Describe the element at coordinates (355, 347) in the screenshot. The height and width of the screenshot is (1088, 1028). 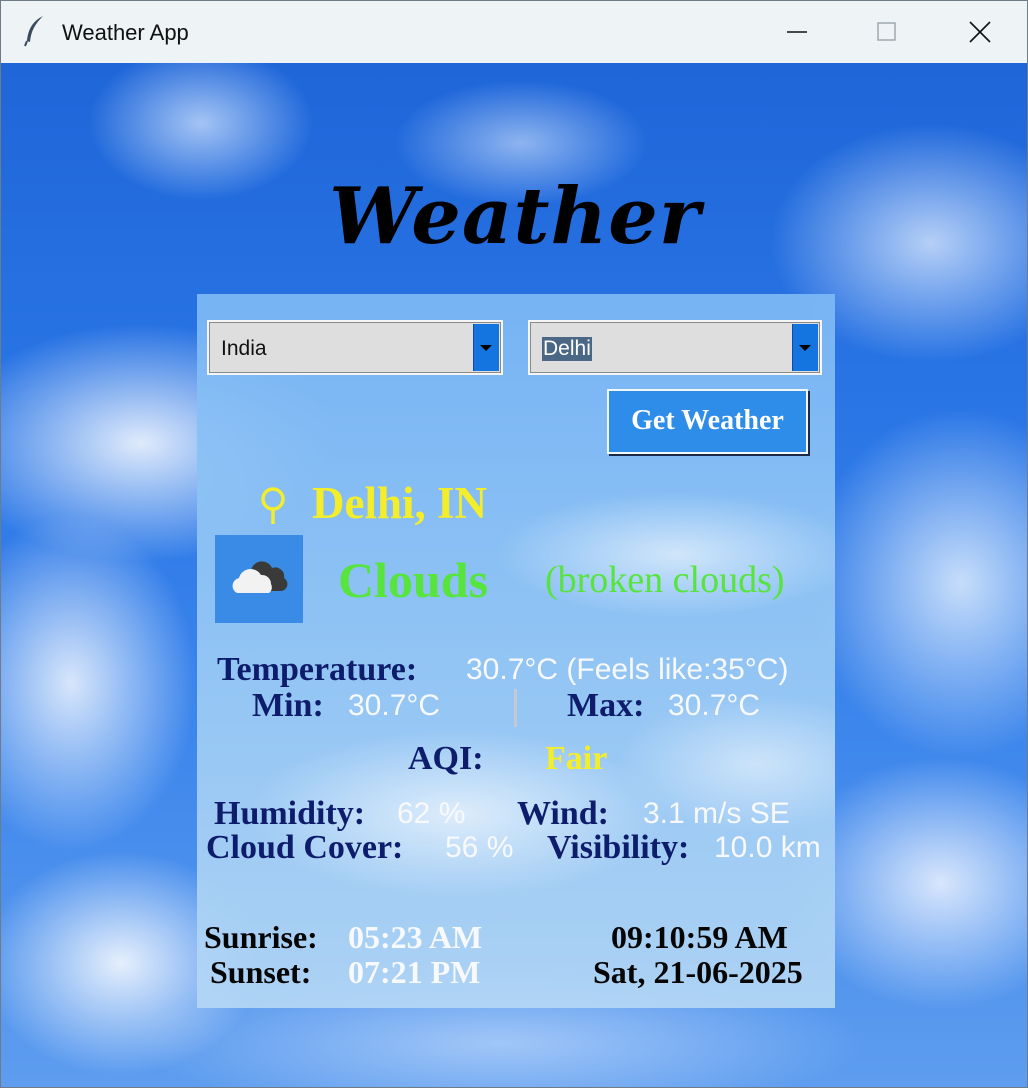
I see `country-select: India` at that location.